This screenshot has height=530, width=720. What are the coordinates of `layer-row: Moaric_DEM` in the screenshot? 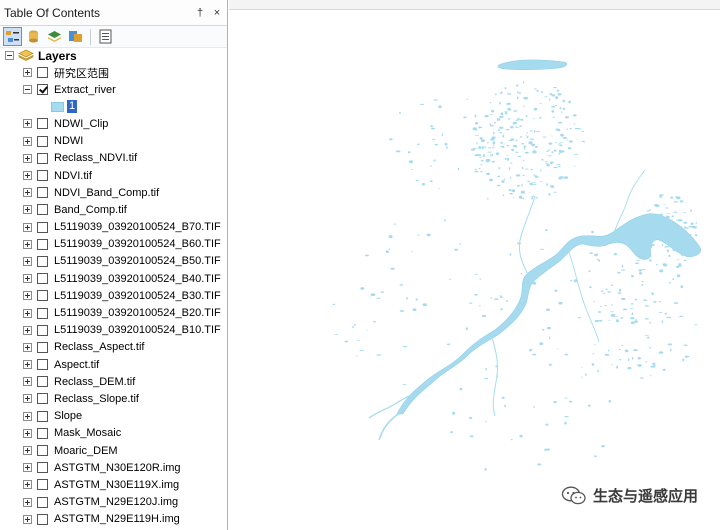 It's located at (113, 450).